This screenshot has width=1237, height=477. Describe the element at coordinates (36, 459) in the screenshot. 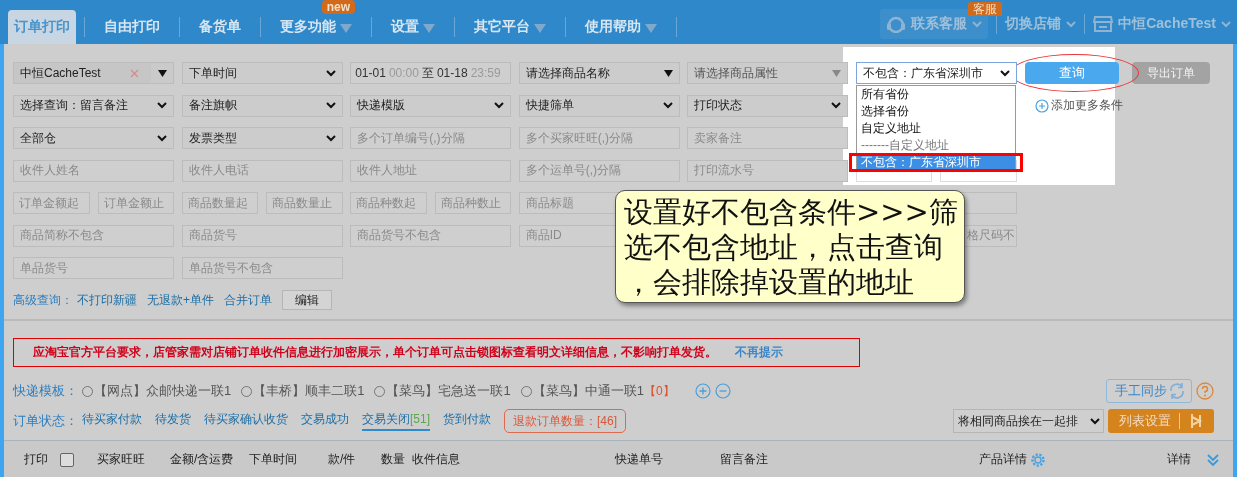

I see `column-header: 打印` at that location.